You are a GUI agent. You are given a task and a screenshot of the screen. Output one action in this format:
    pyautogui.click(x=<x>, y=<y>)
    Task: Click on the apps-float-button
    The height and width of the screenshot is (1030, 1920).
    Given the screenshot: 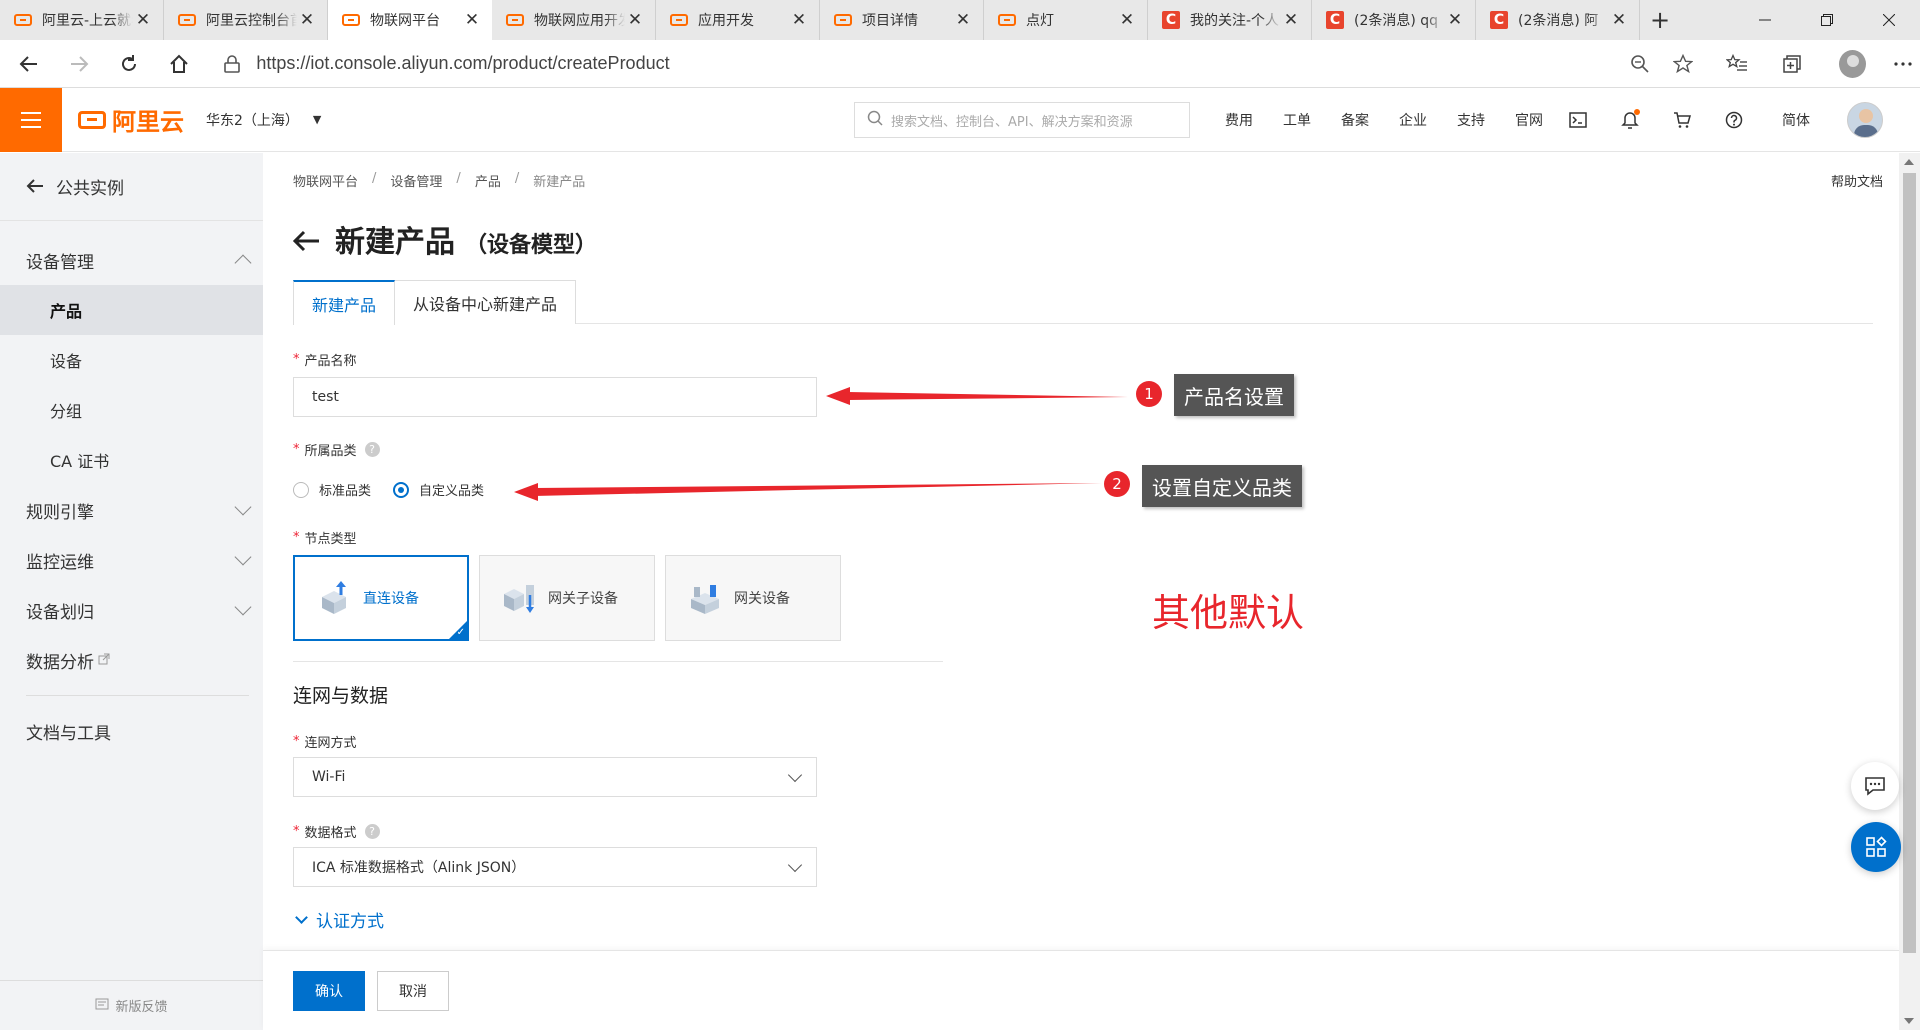 What is the action you would take?
    pyautogui.click(x=1876, y=847)
    